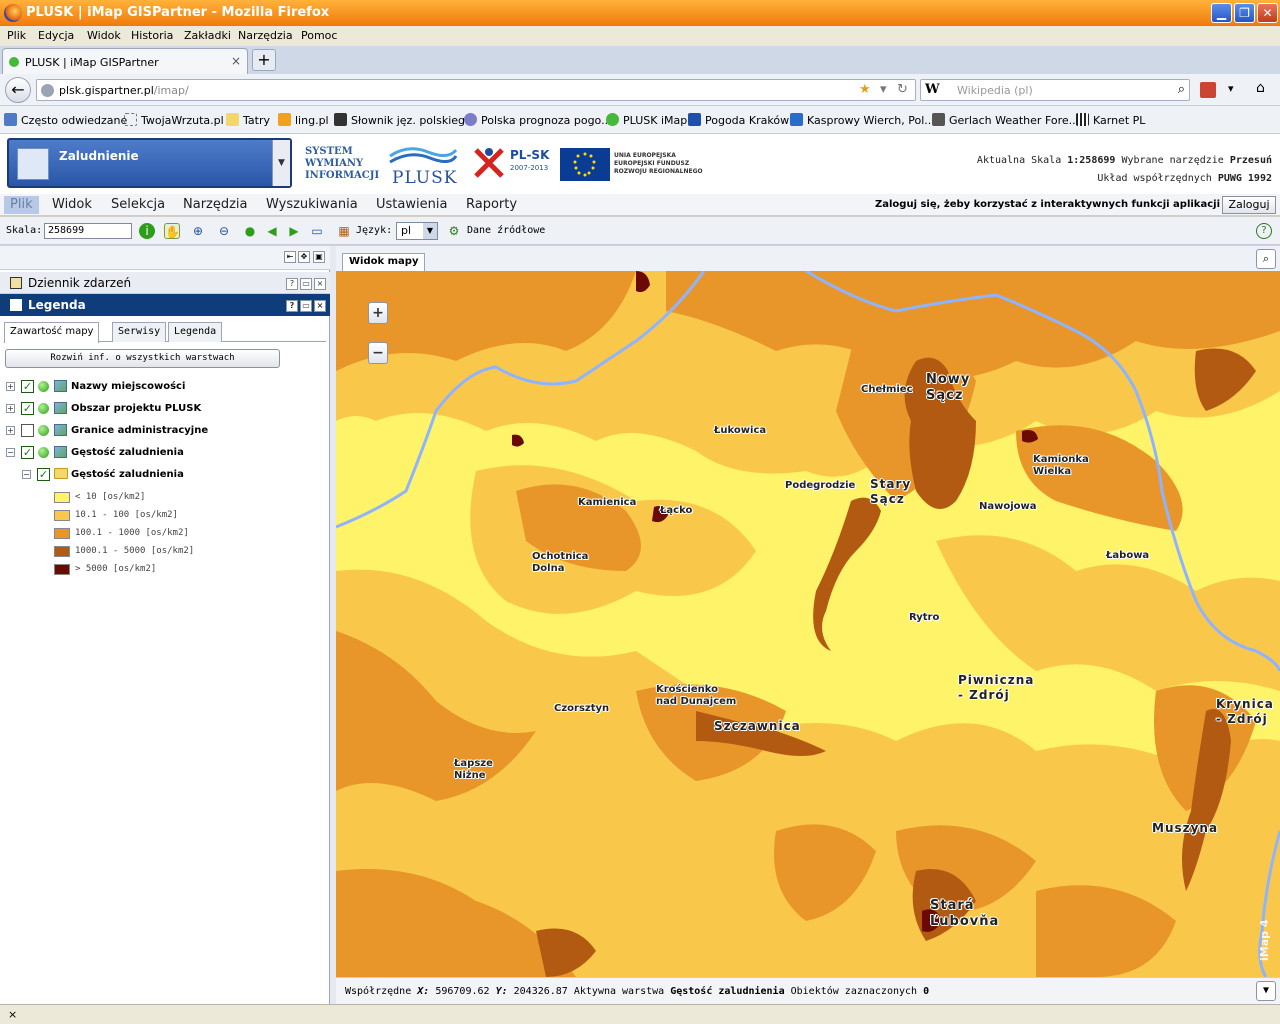  Describe the element at coordinates (1055, 90) in the screenshot. I see `search-bar: W Wikipedia (pl) ⌕` at that location.